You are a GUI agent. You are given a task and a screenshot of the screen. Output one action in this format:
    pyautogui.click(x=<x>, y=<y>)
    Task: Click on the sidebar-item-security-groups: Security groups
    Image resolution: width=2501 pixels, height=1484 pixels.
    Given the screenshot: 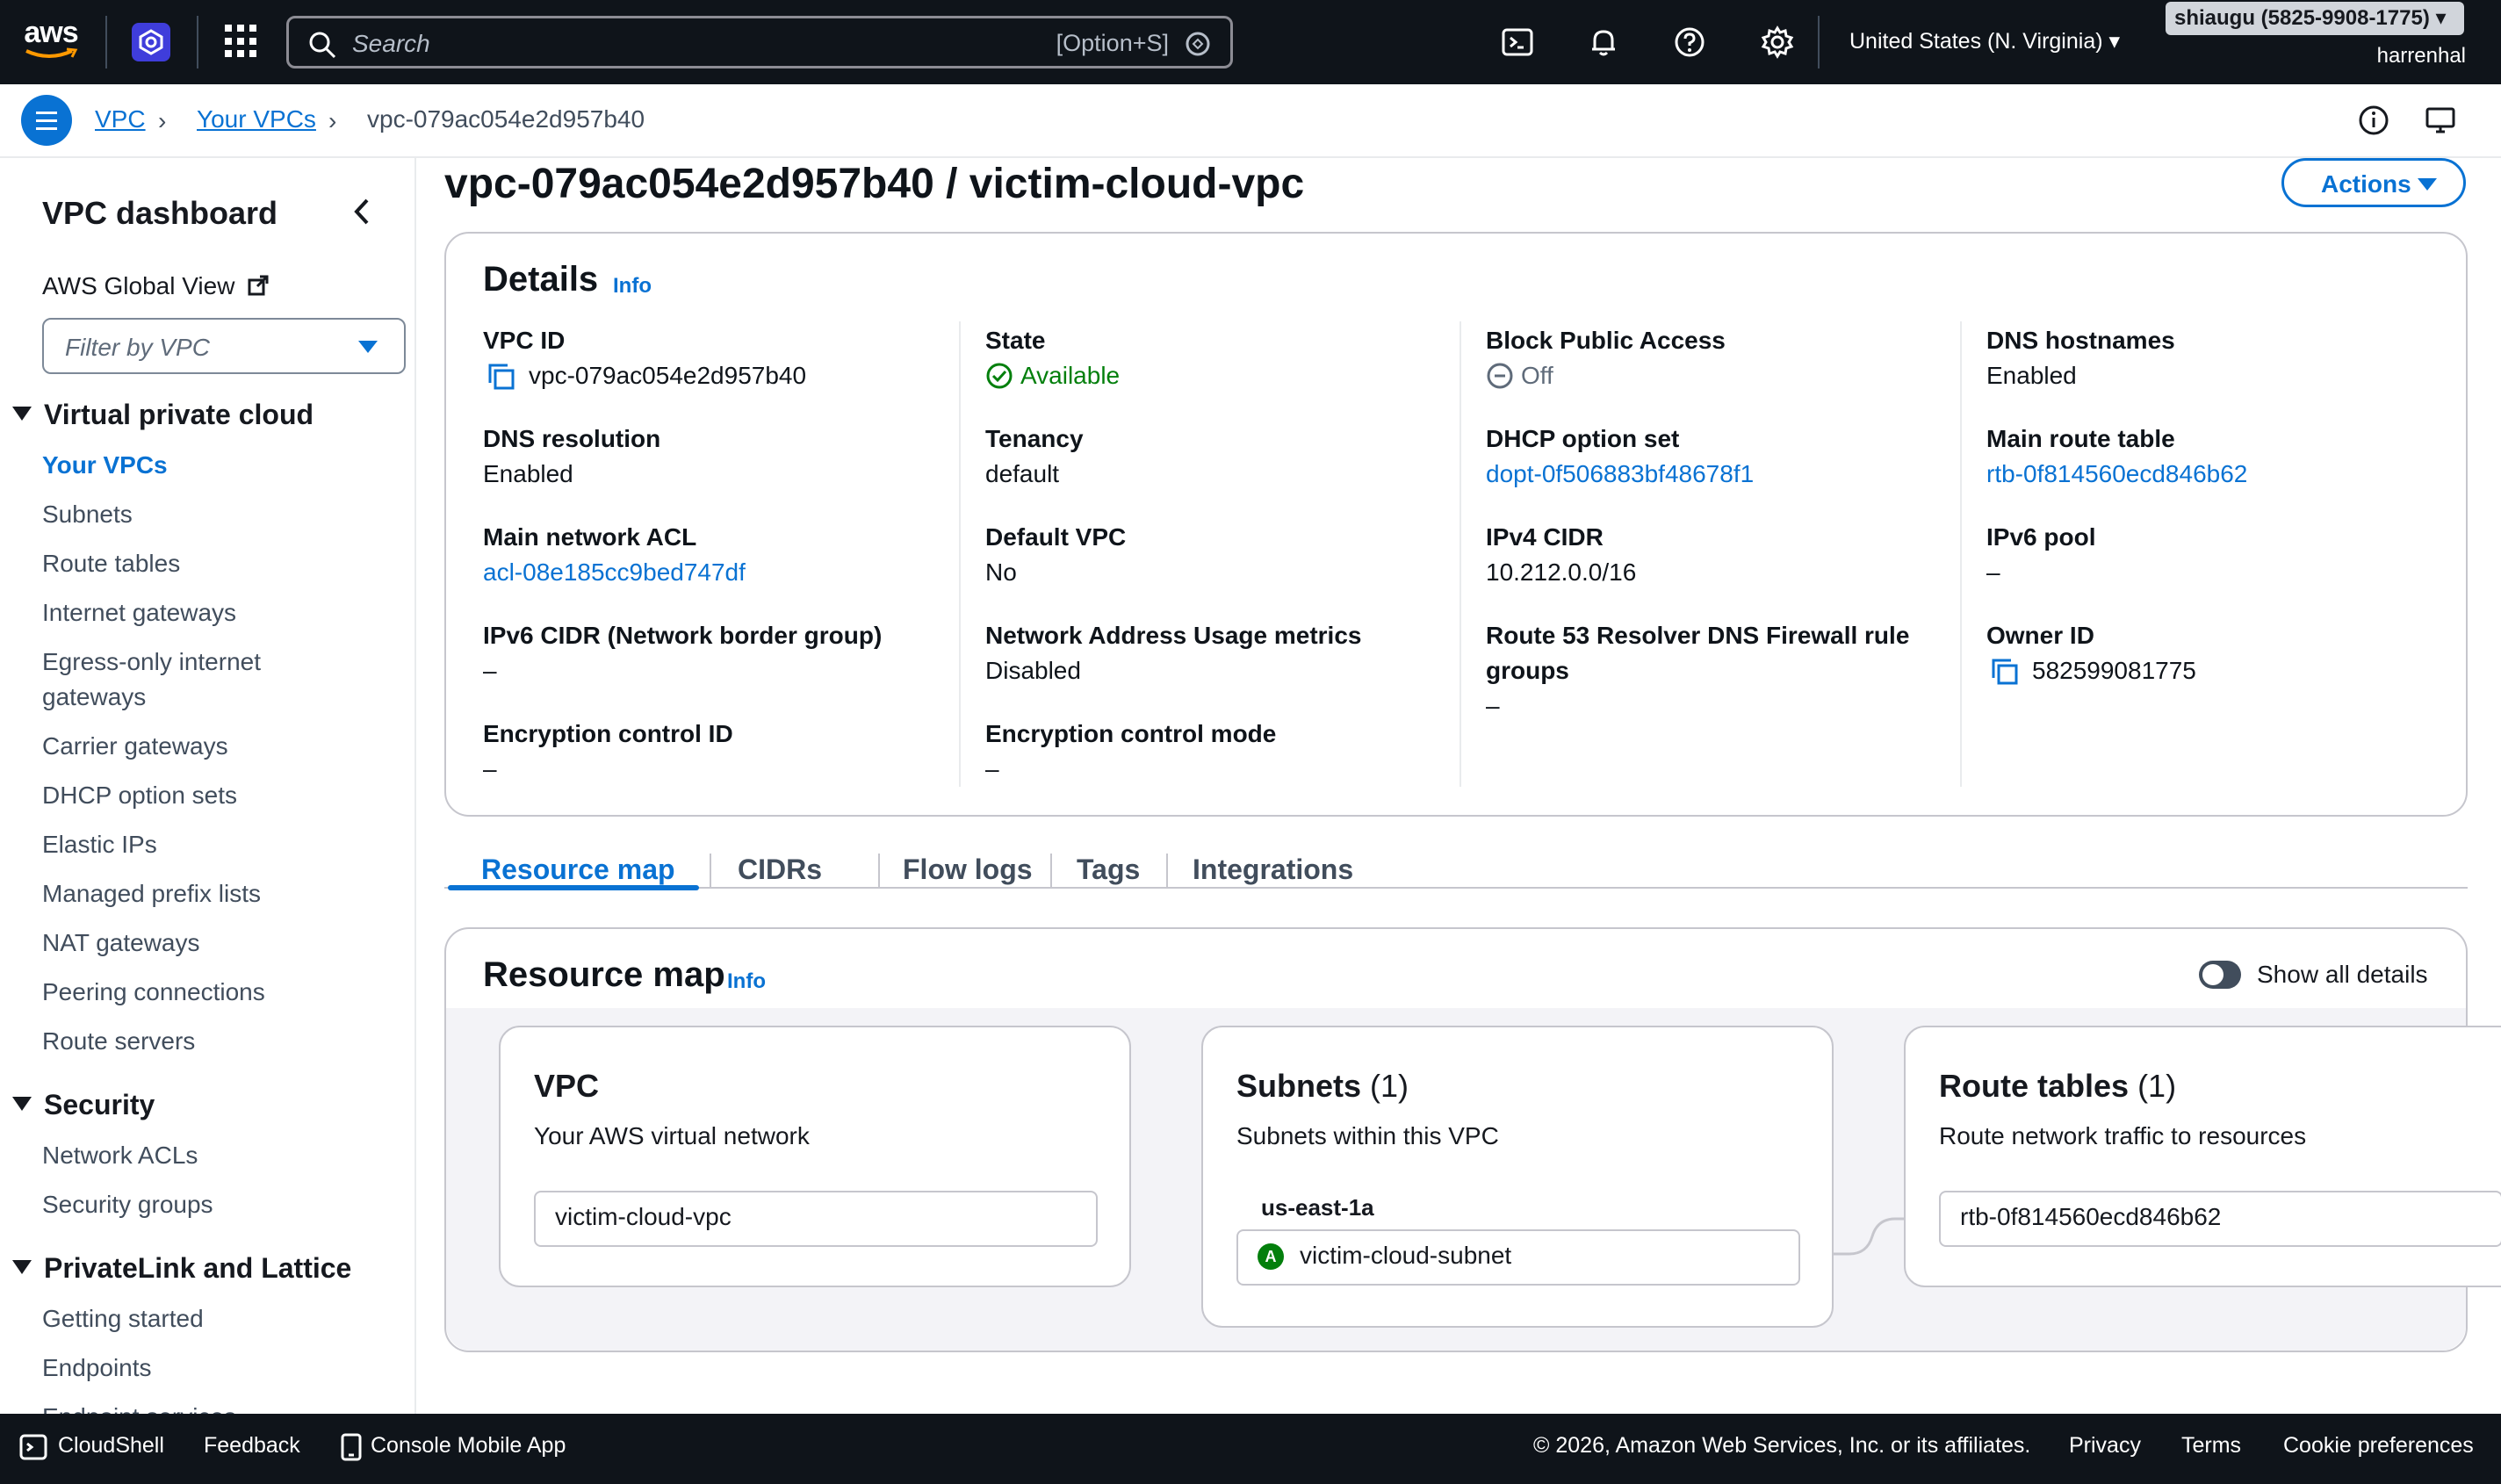 What is the action you would take?
    pyautogui.click(x=217, y=1204)
    